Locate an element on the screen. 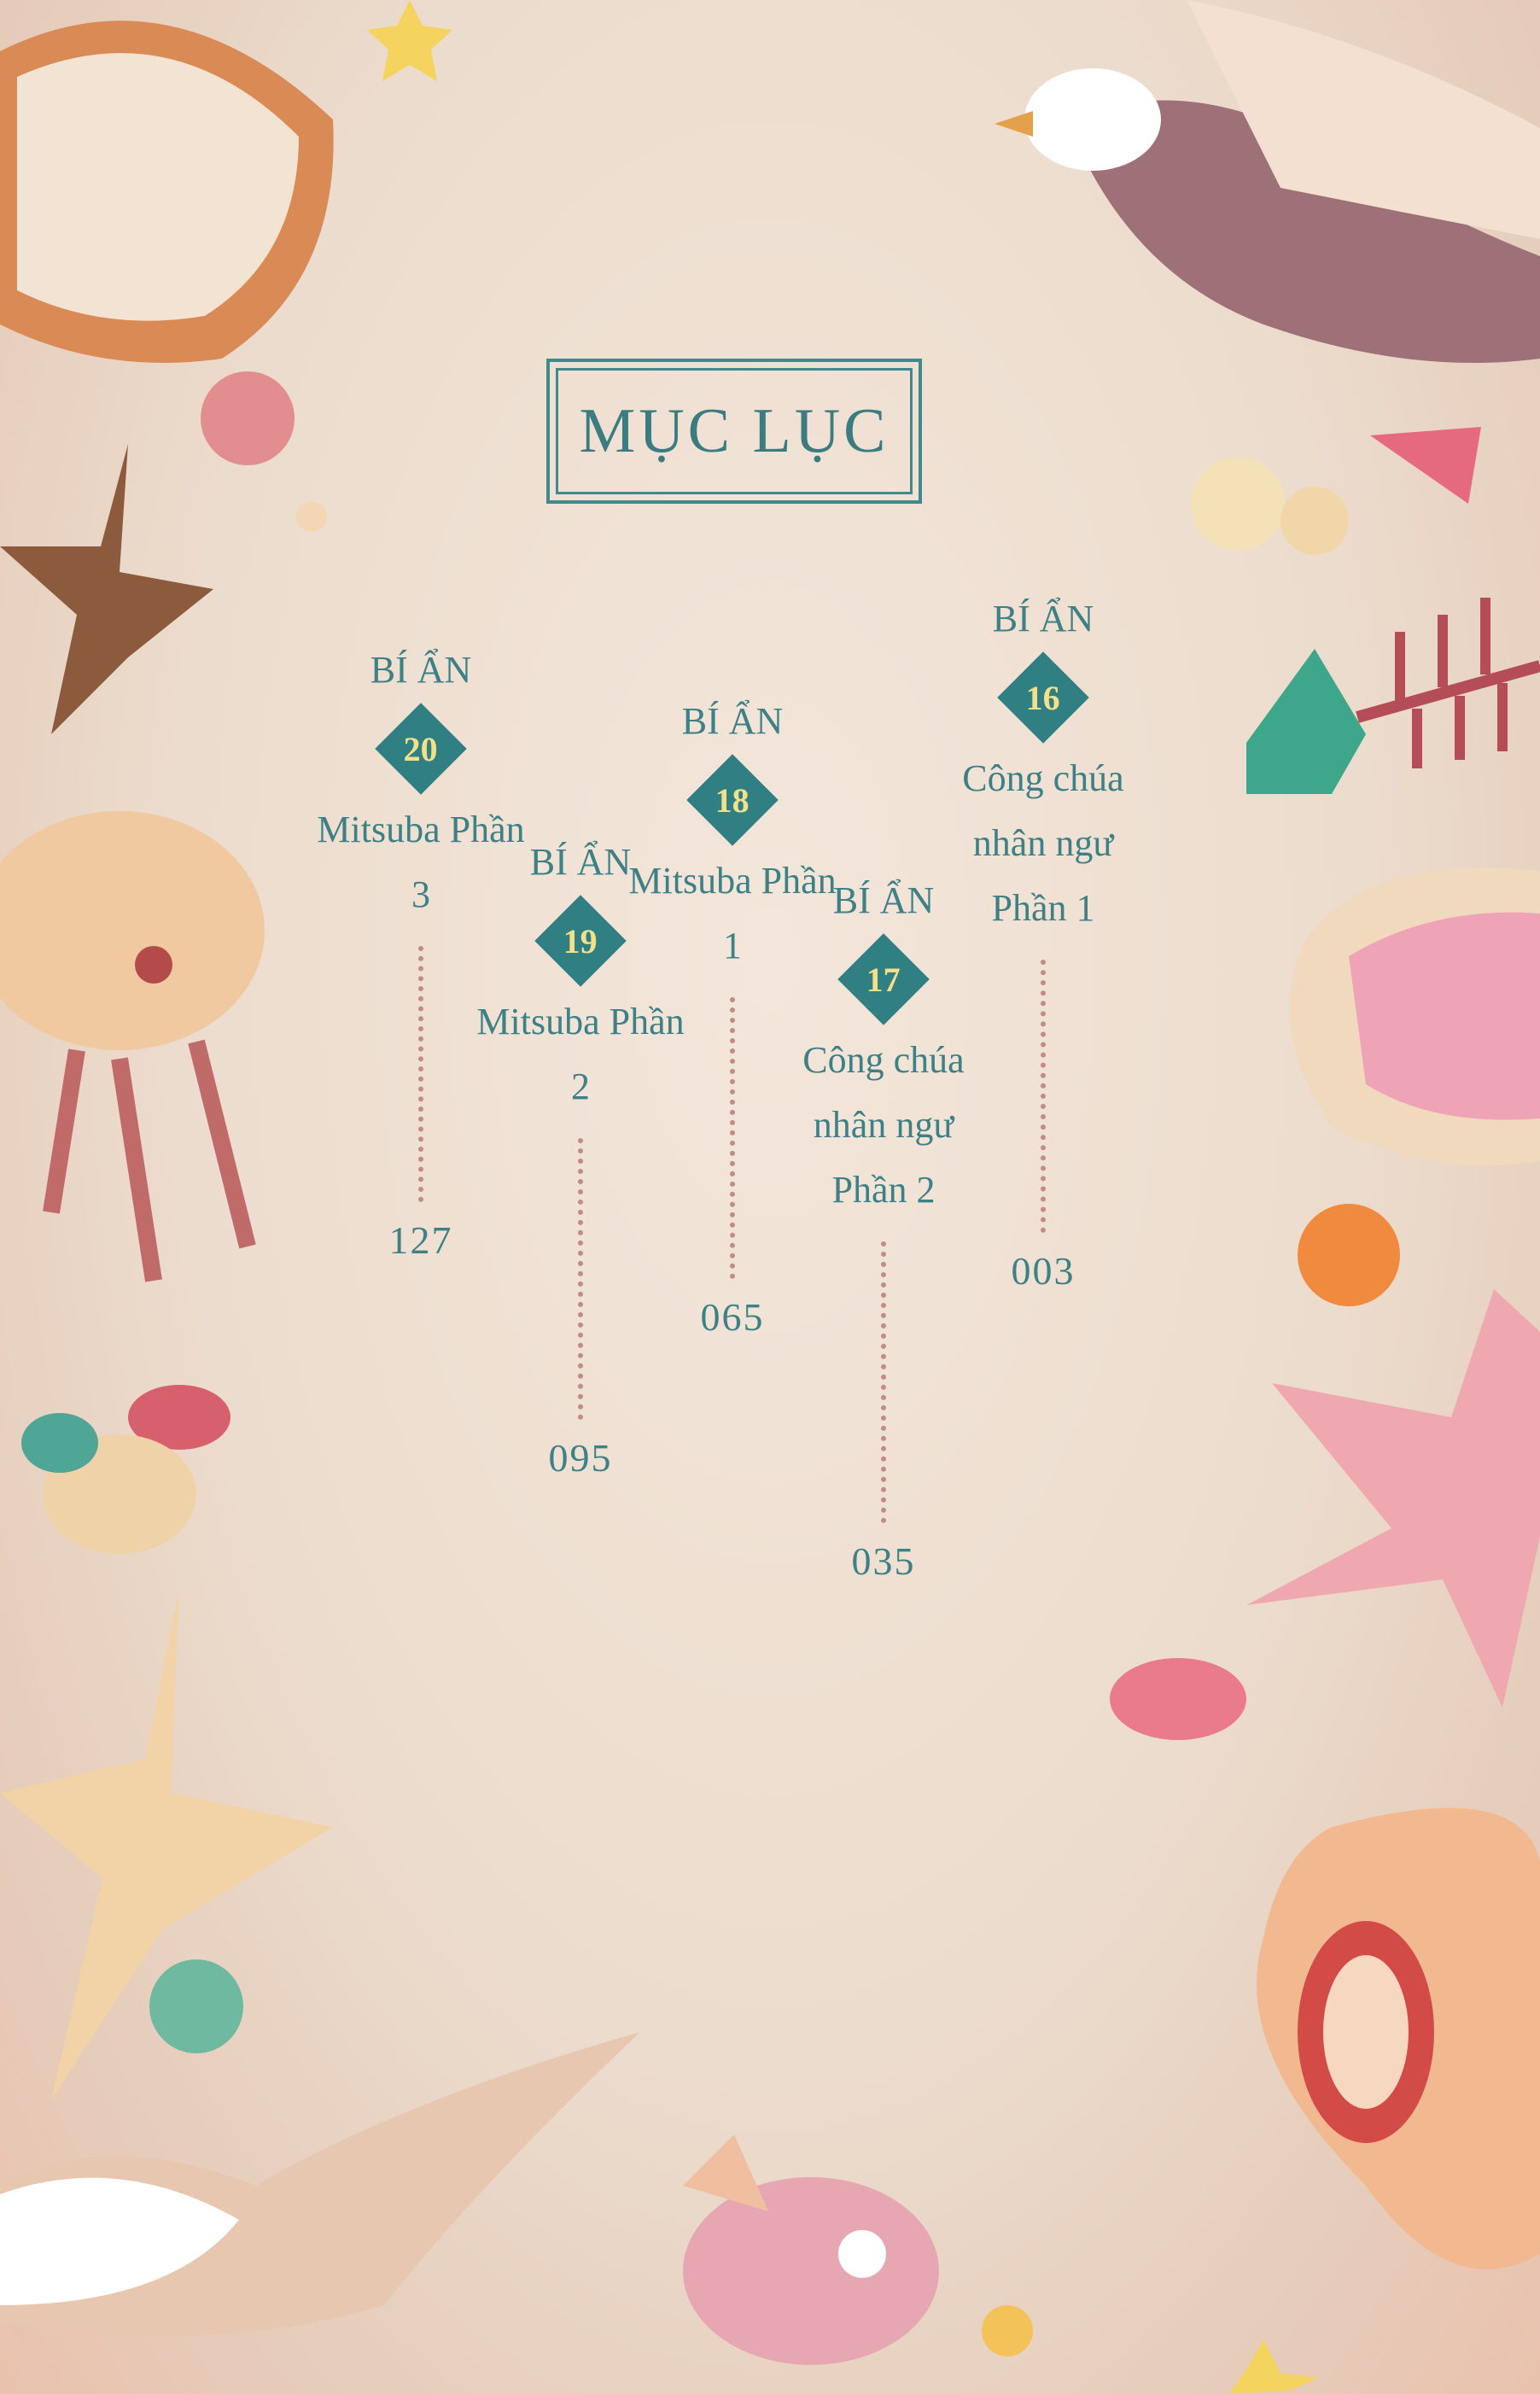 The image size is (1540, 2394). chapter-number-badge: 20 is located at coordinates (421, 749).